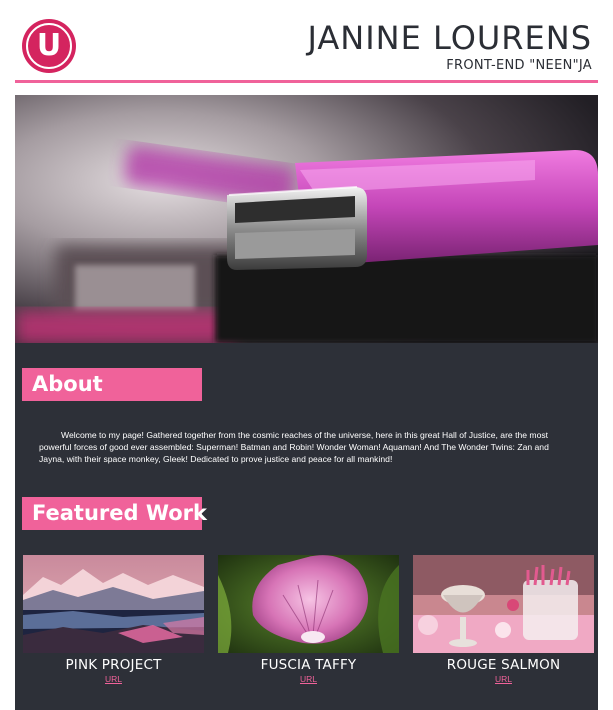 Image resolution: width=613 pixels, height=710 pixels. Describe the element at coordinates (114, 513) in the screenshot. I see `featured-work-heading: Featured Work` at that location.